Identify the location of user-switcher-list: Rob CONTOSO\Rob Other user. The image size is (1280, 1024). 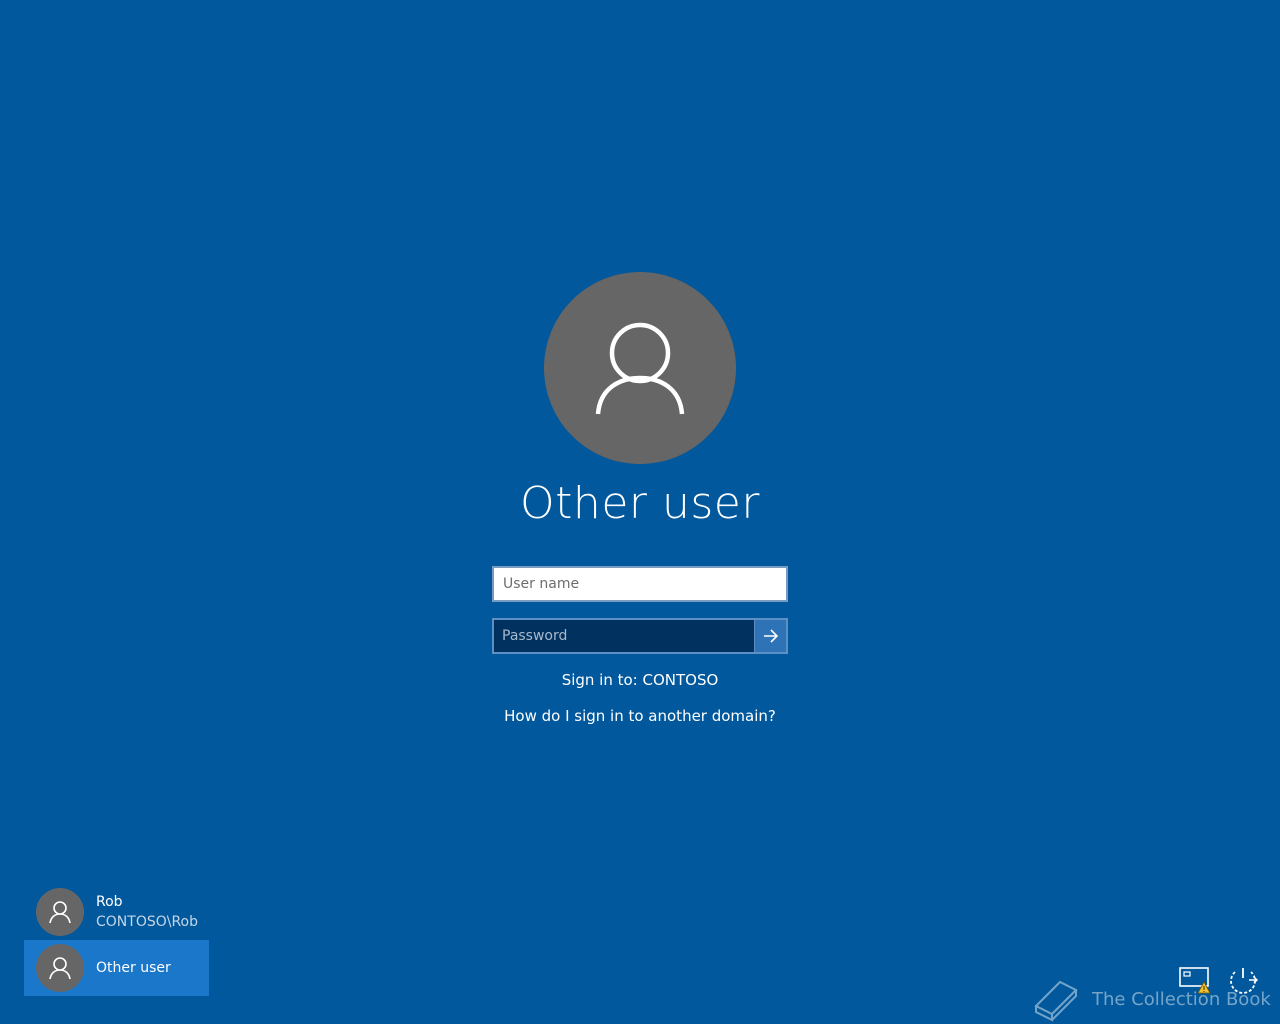
(117, 940).